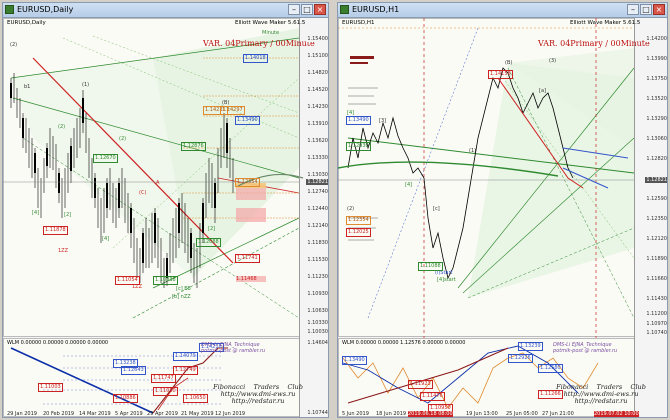 The height and width of the screenshot is (420, 670). What do you see at coordinates (271, 33) in the screenshot?
I see `wave-label: Minute` at bounding box center [271, 33].